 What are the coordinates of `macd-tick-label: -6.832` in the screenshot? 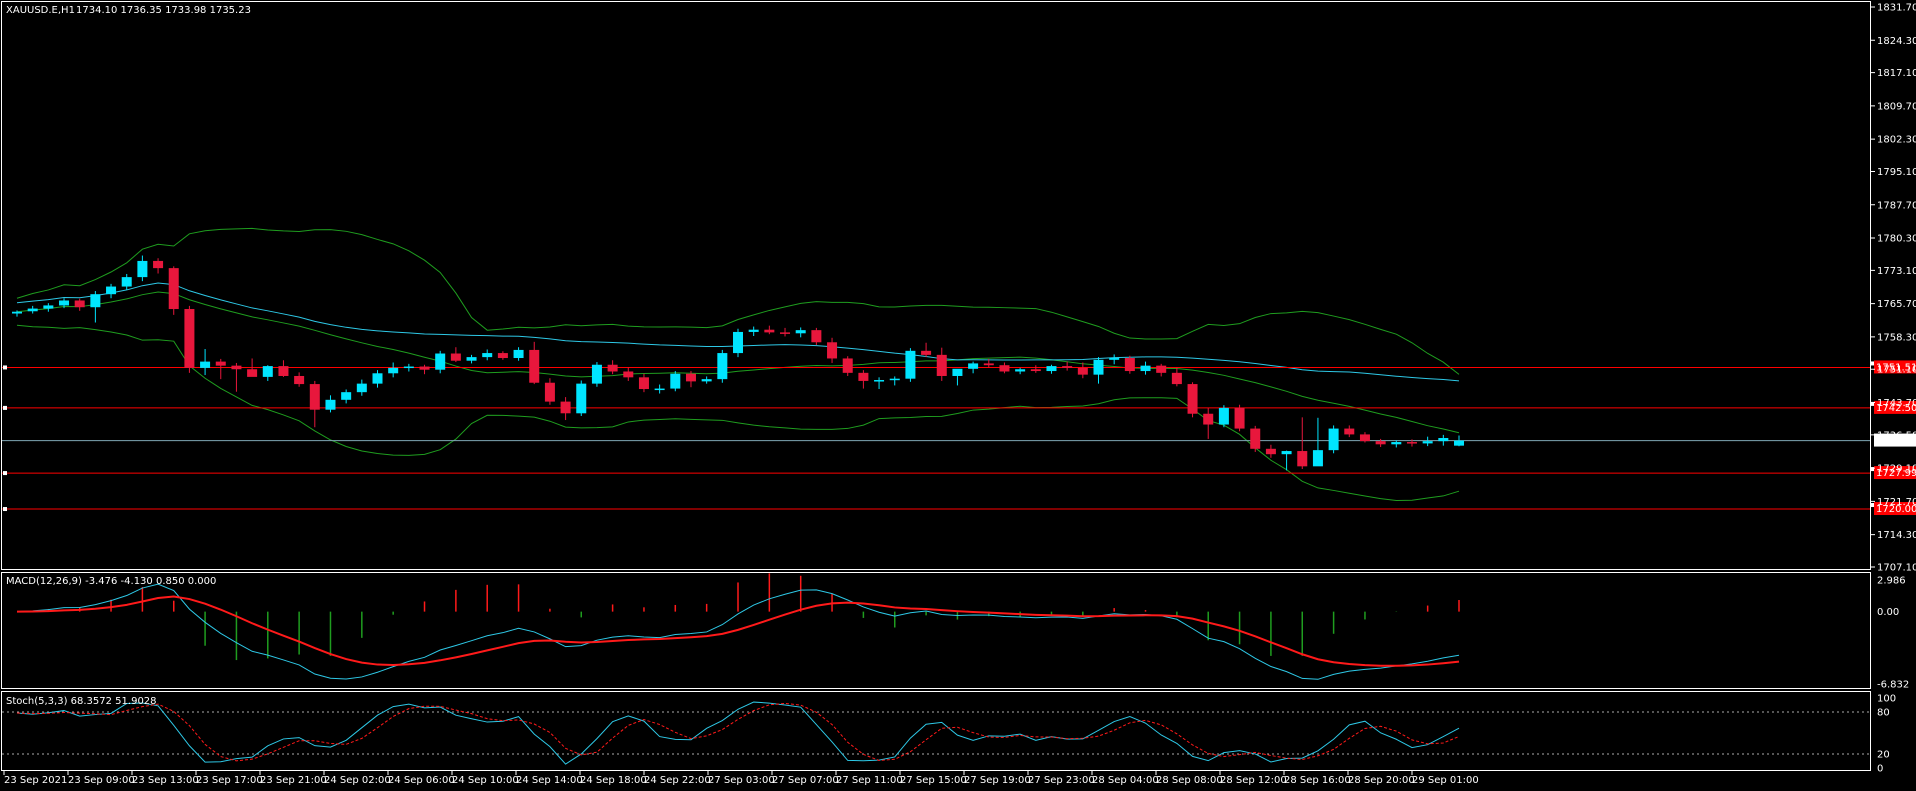 It's located at (1893, 685).